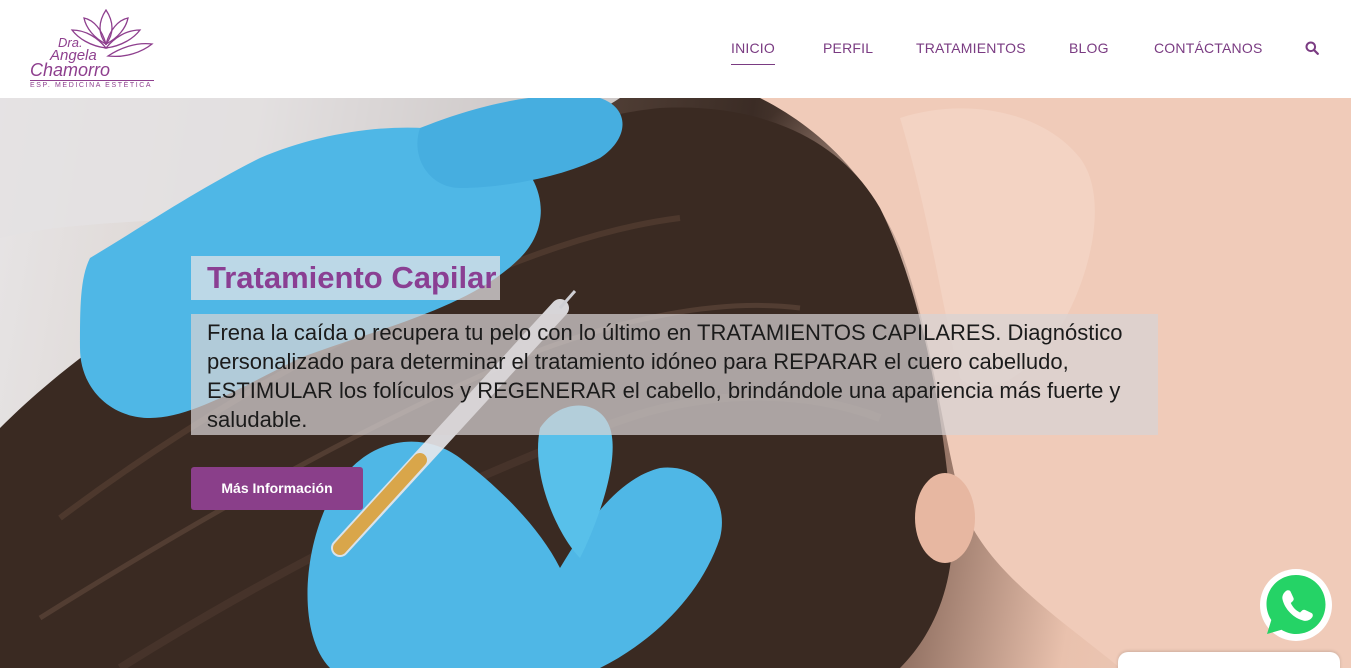 Image resolution: width=1351 pixels, height=668 pixels. I want to click on nav-item-tratamientos: TRATAMIENTOS, so click(971, 48).